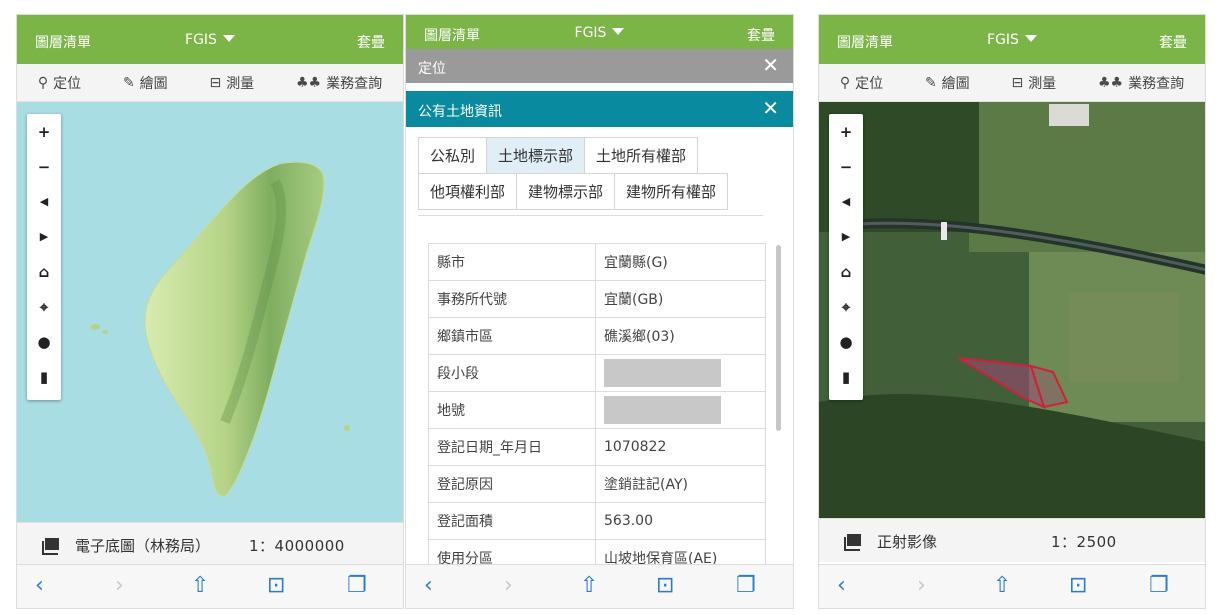 Image resolution: width=1220 pixels, height=615 pixels. What do you see at coordinates (512, 373) in the screenshot?
I see `row-key: 段小段` at bounding box center [512, 373].